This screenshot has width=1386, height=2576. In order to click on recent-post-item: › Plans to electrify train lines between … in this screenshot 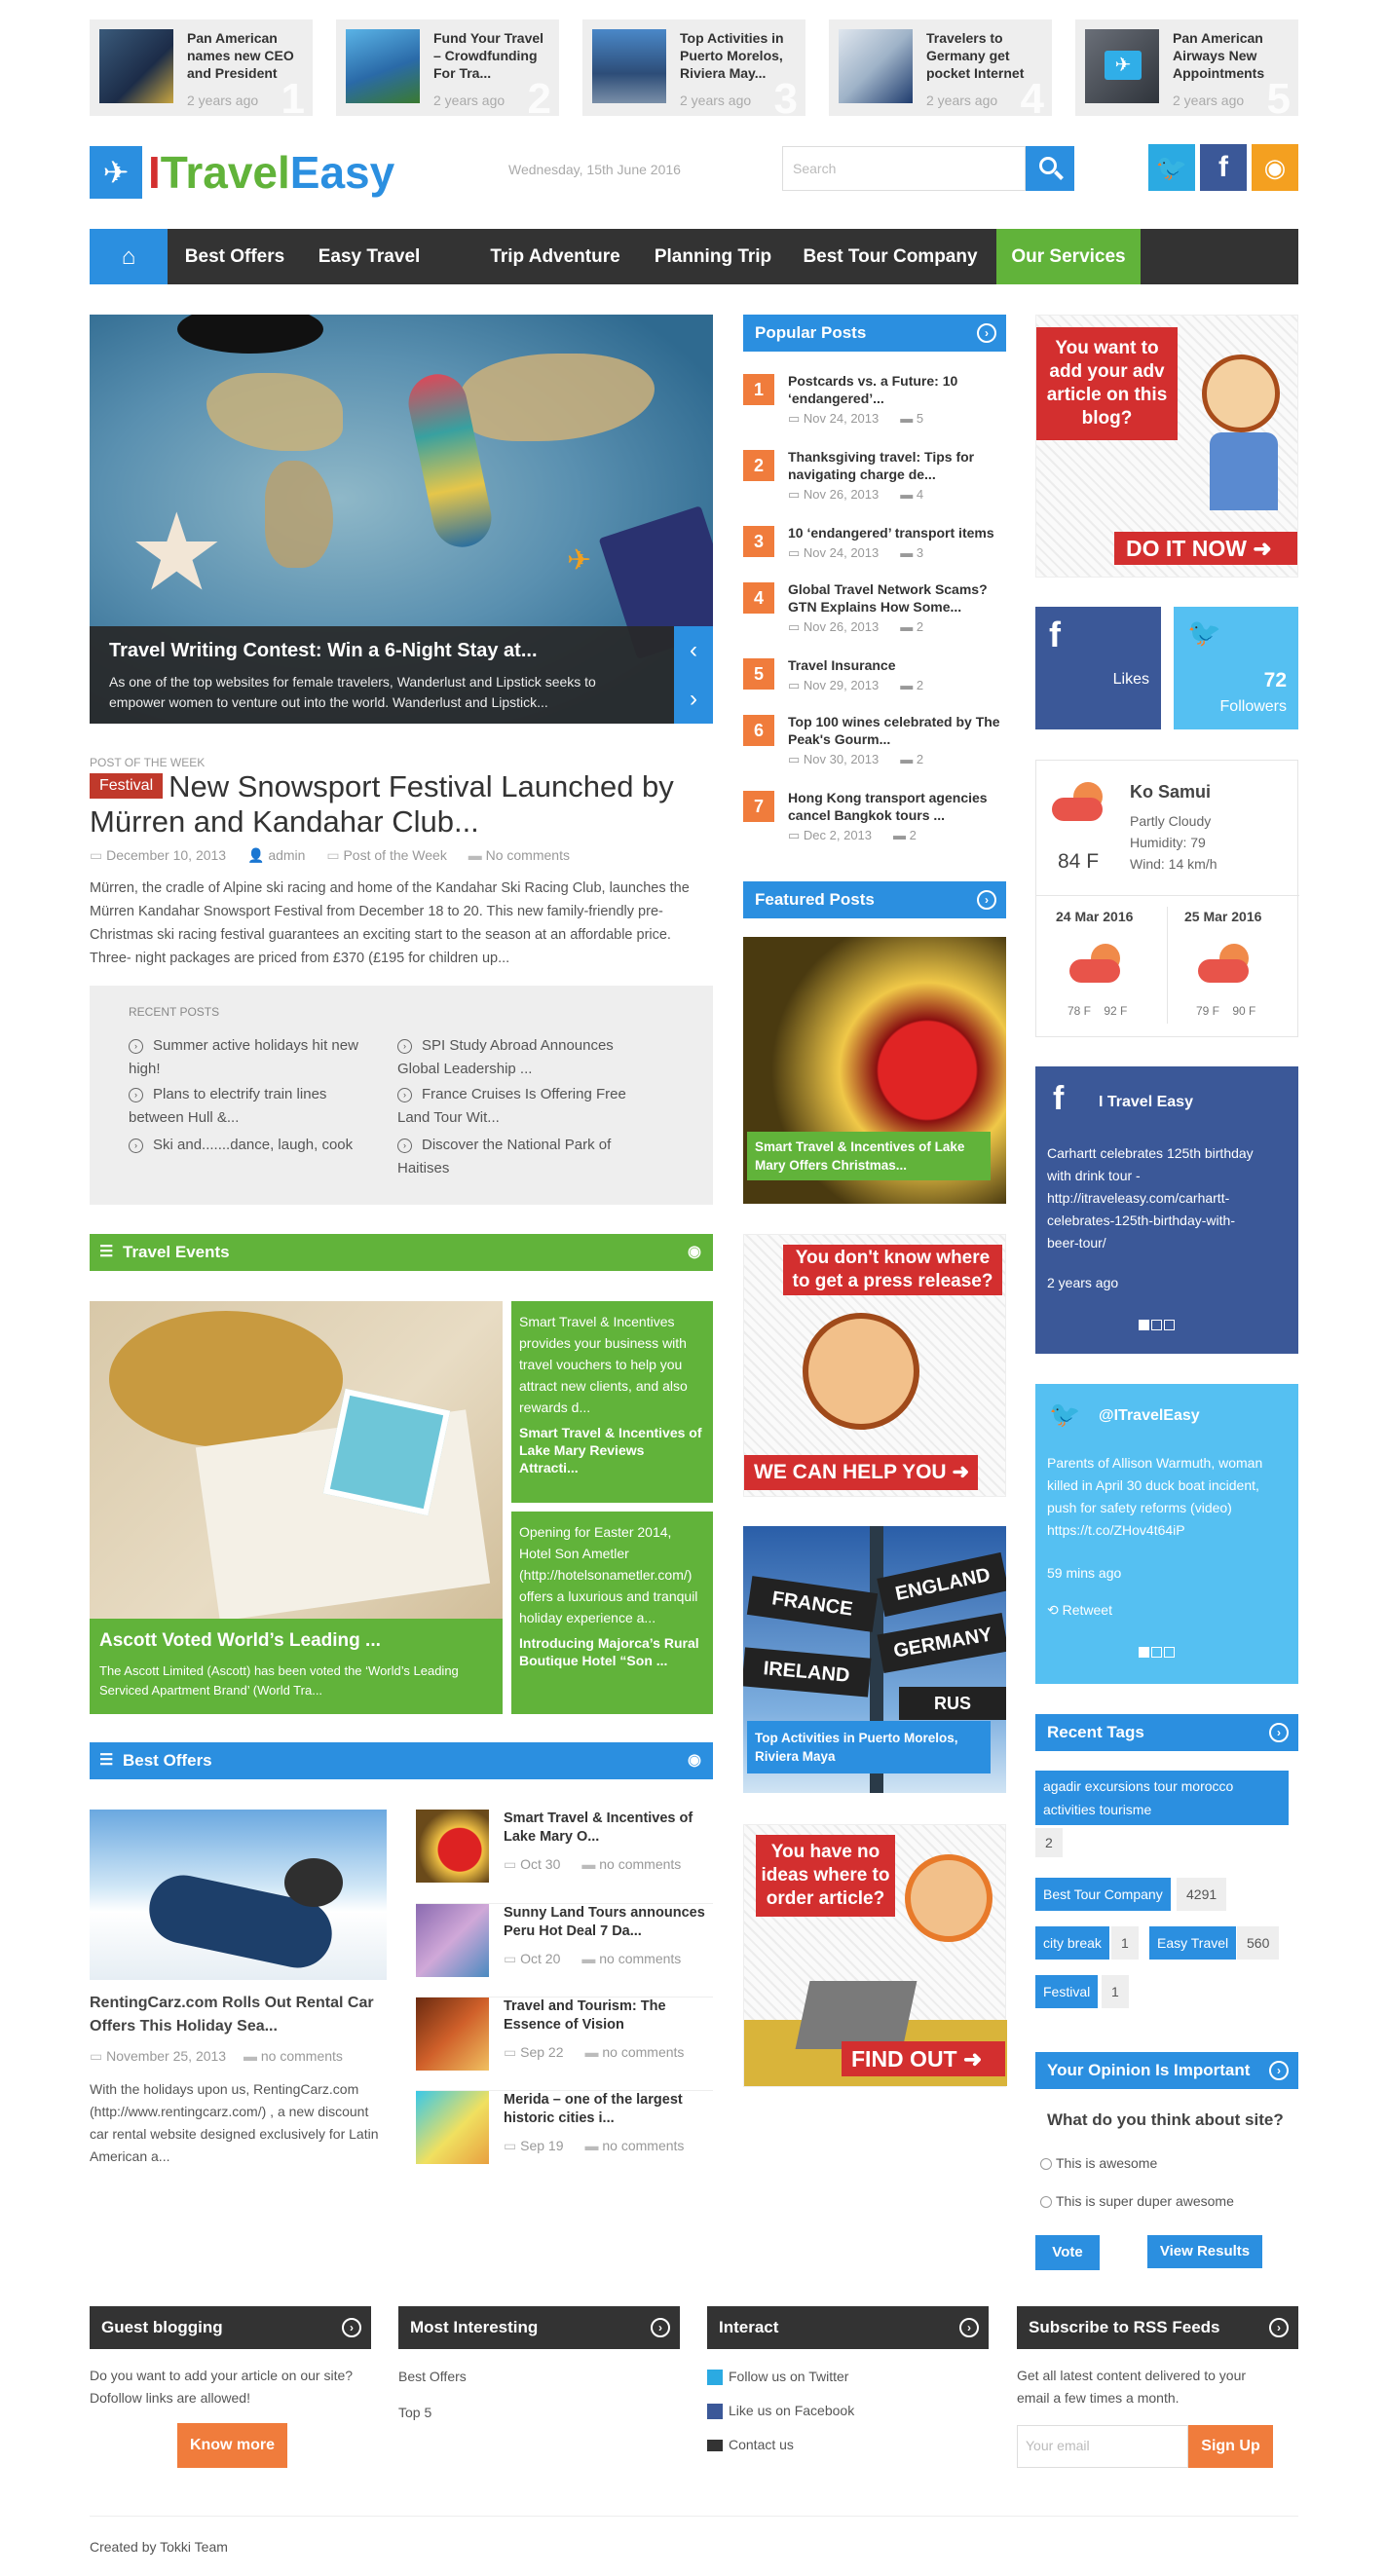, I will do `click(250, 1106)`.